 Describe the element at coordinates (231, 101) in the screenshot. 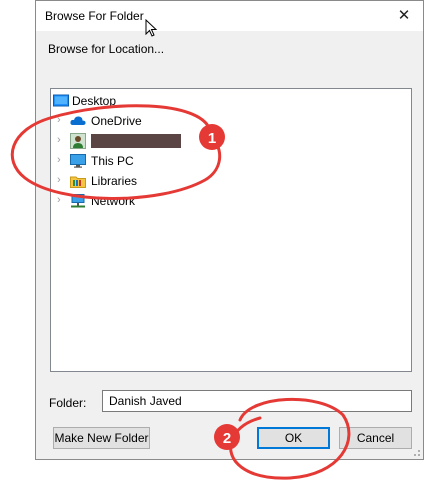

I see `tree-item-desktop: Desktop` at that location.